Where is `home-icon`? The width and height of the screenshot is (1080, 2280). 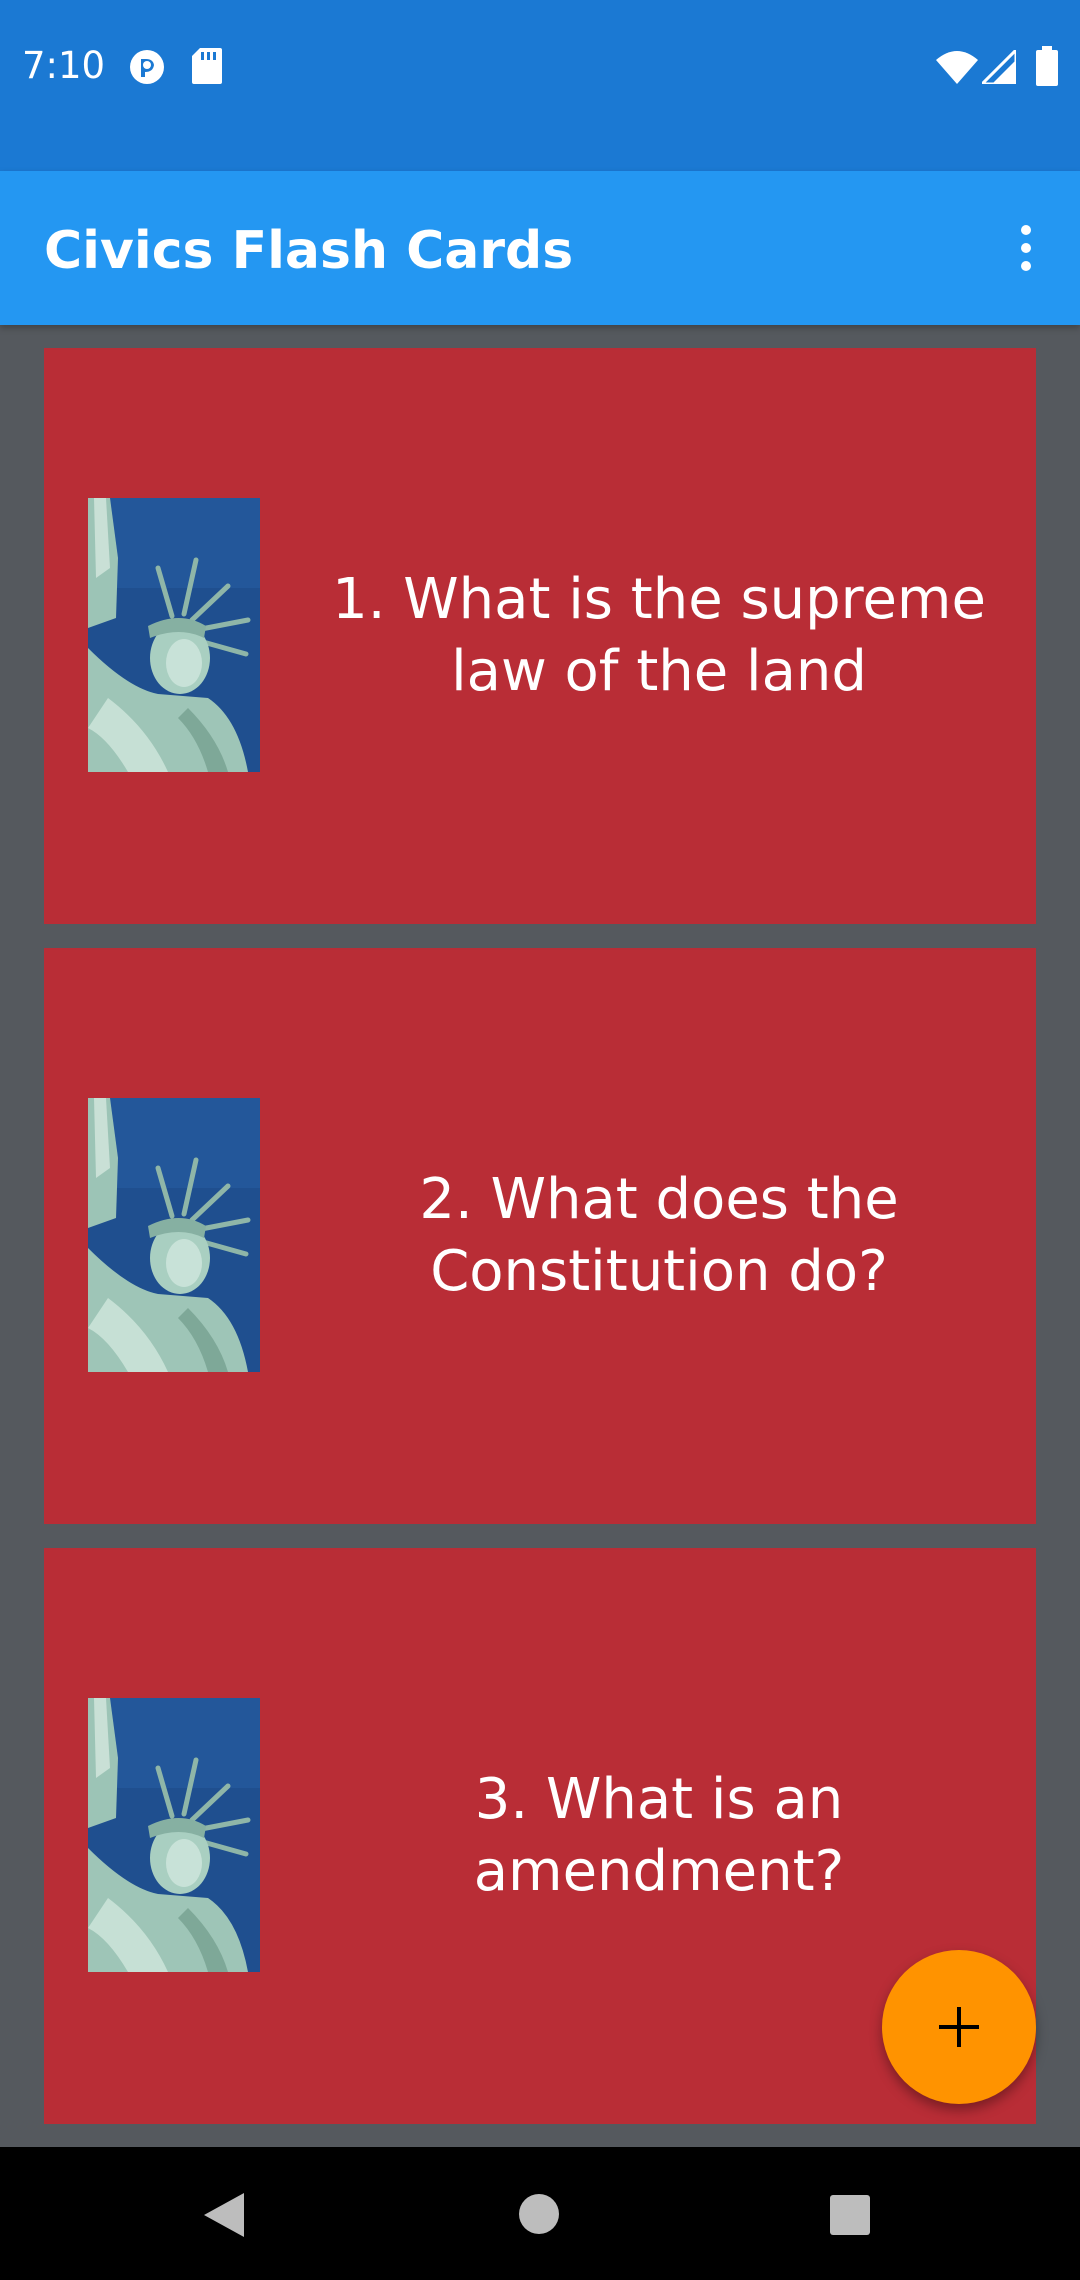
home-icon is located at coordinates (539, 2216).